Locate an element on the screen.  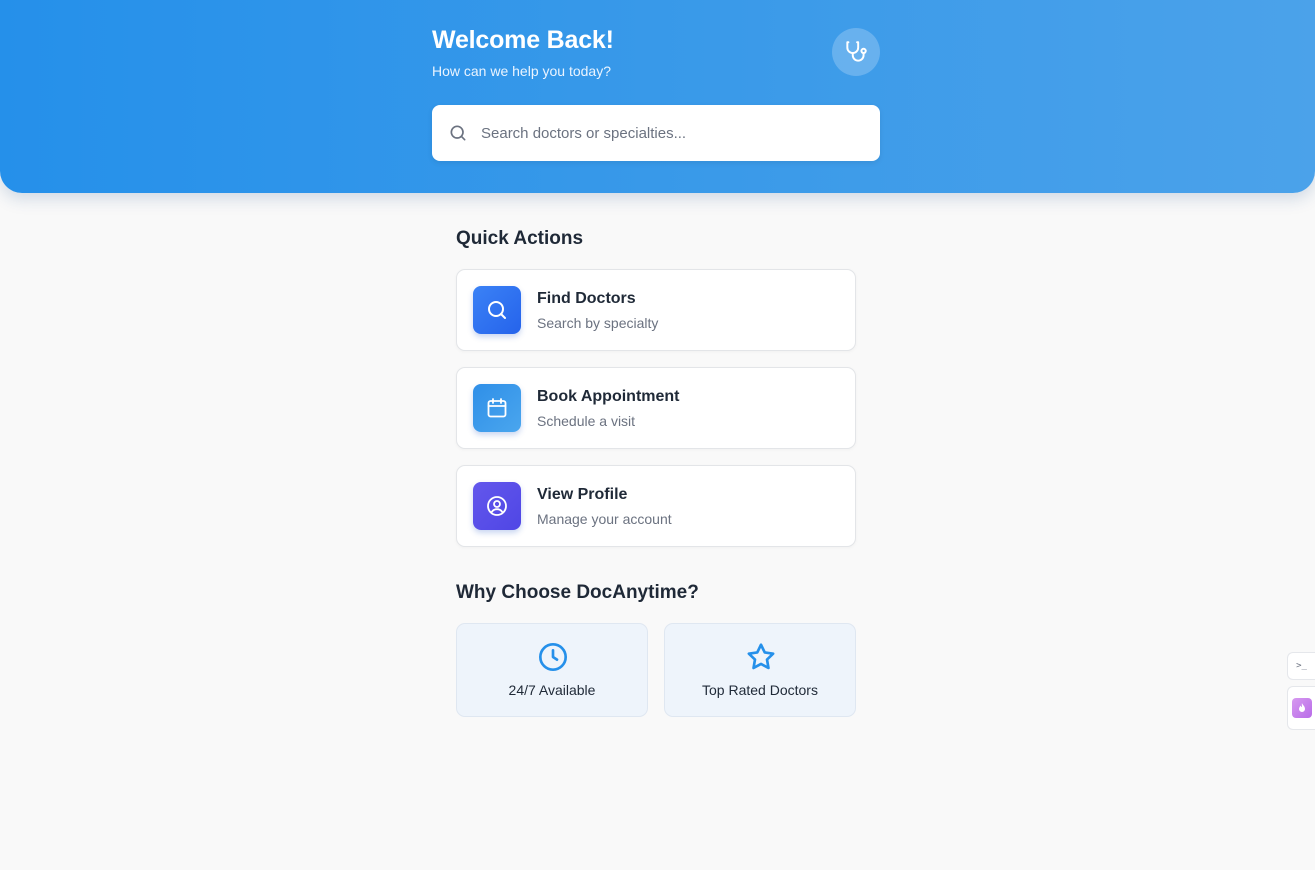
action-subtitle: Search by specialty is located at coordinates (598, 323).